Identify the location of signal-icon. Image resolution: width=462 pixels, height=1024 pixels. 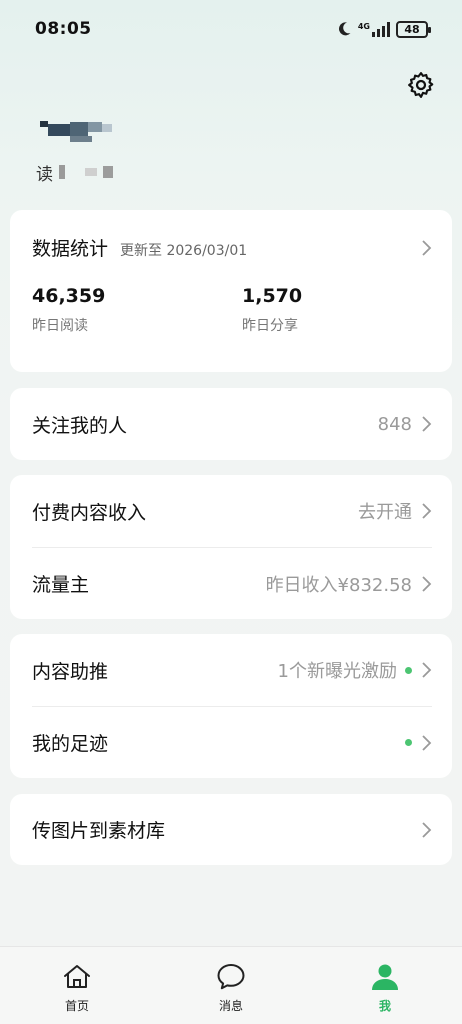
(381, 29).